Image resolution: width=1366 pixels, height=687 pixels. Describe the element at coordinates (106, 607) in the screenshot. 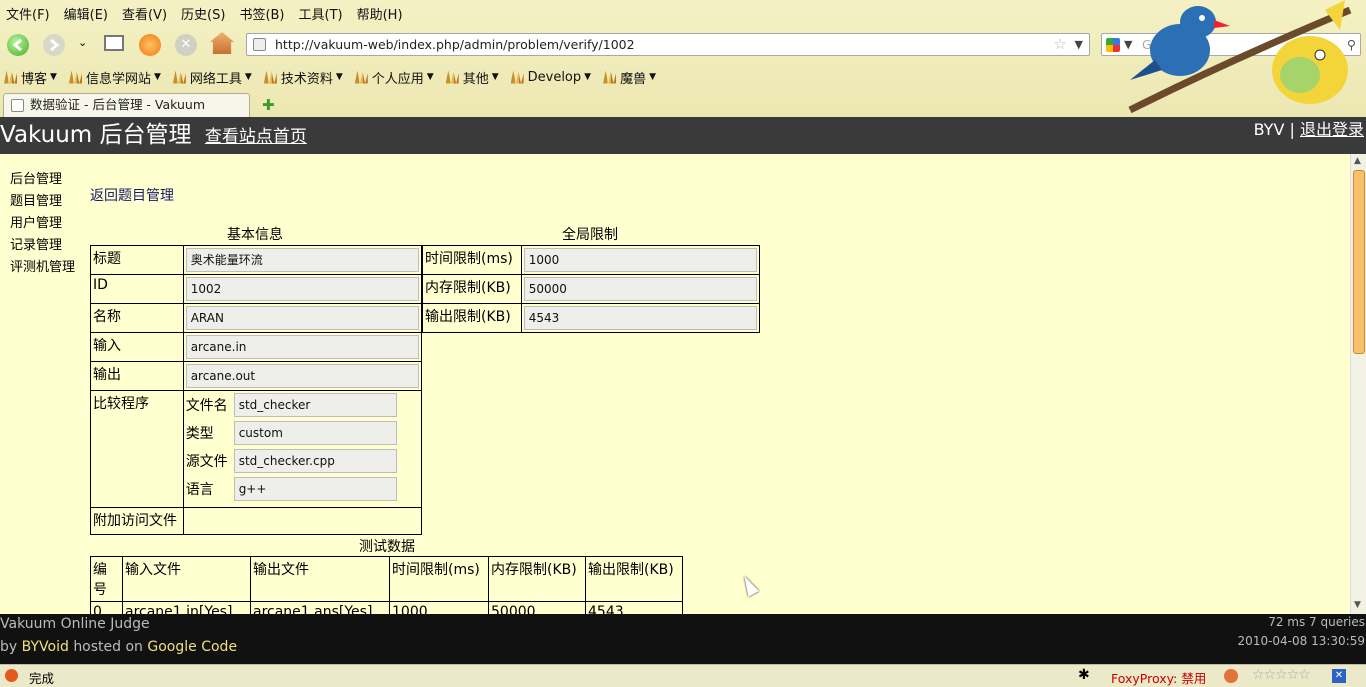

I see `table-cell: 0` at that location.